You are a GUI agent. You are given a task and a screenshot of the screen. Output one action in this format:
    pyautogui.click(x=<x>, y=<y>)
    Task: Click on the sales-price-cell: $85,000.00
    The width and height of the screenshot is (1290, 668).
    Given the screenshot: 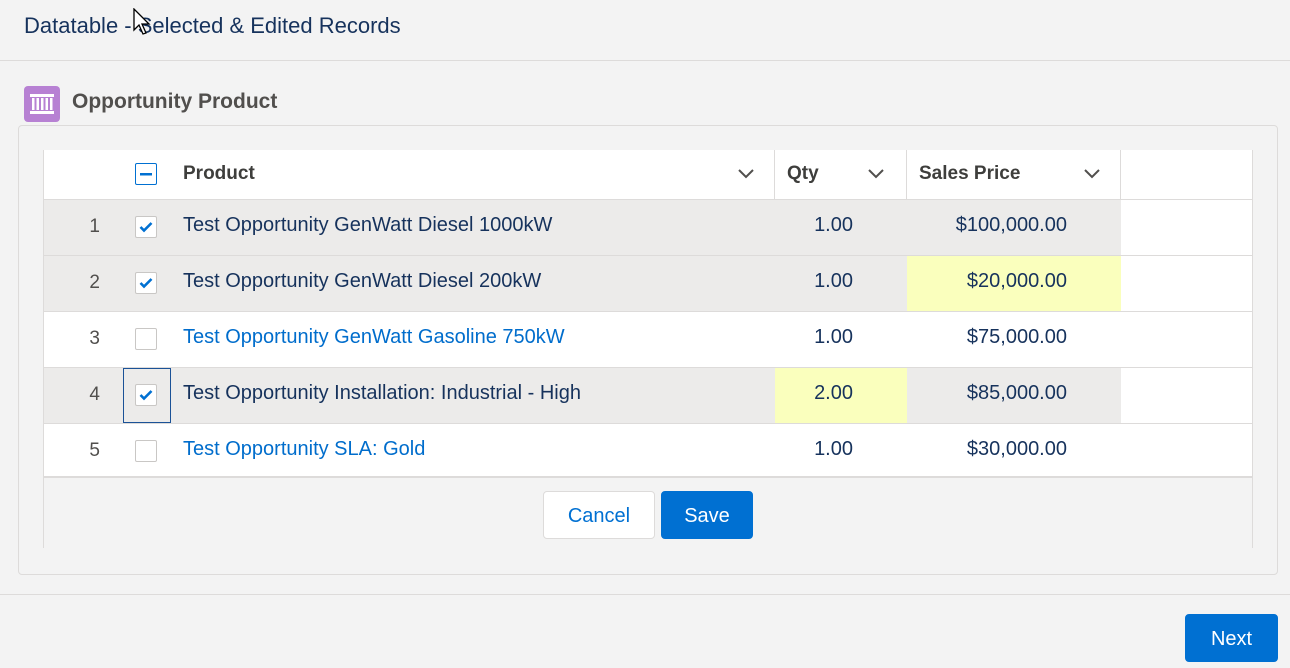 What is the action you would take?
    pyautogui.click(x=1014, y=395)
    